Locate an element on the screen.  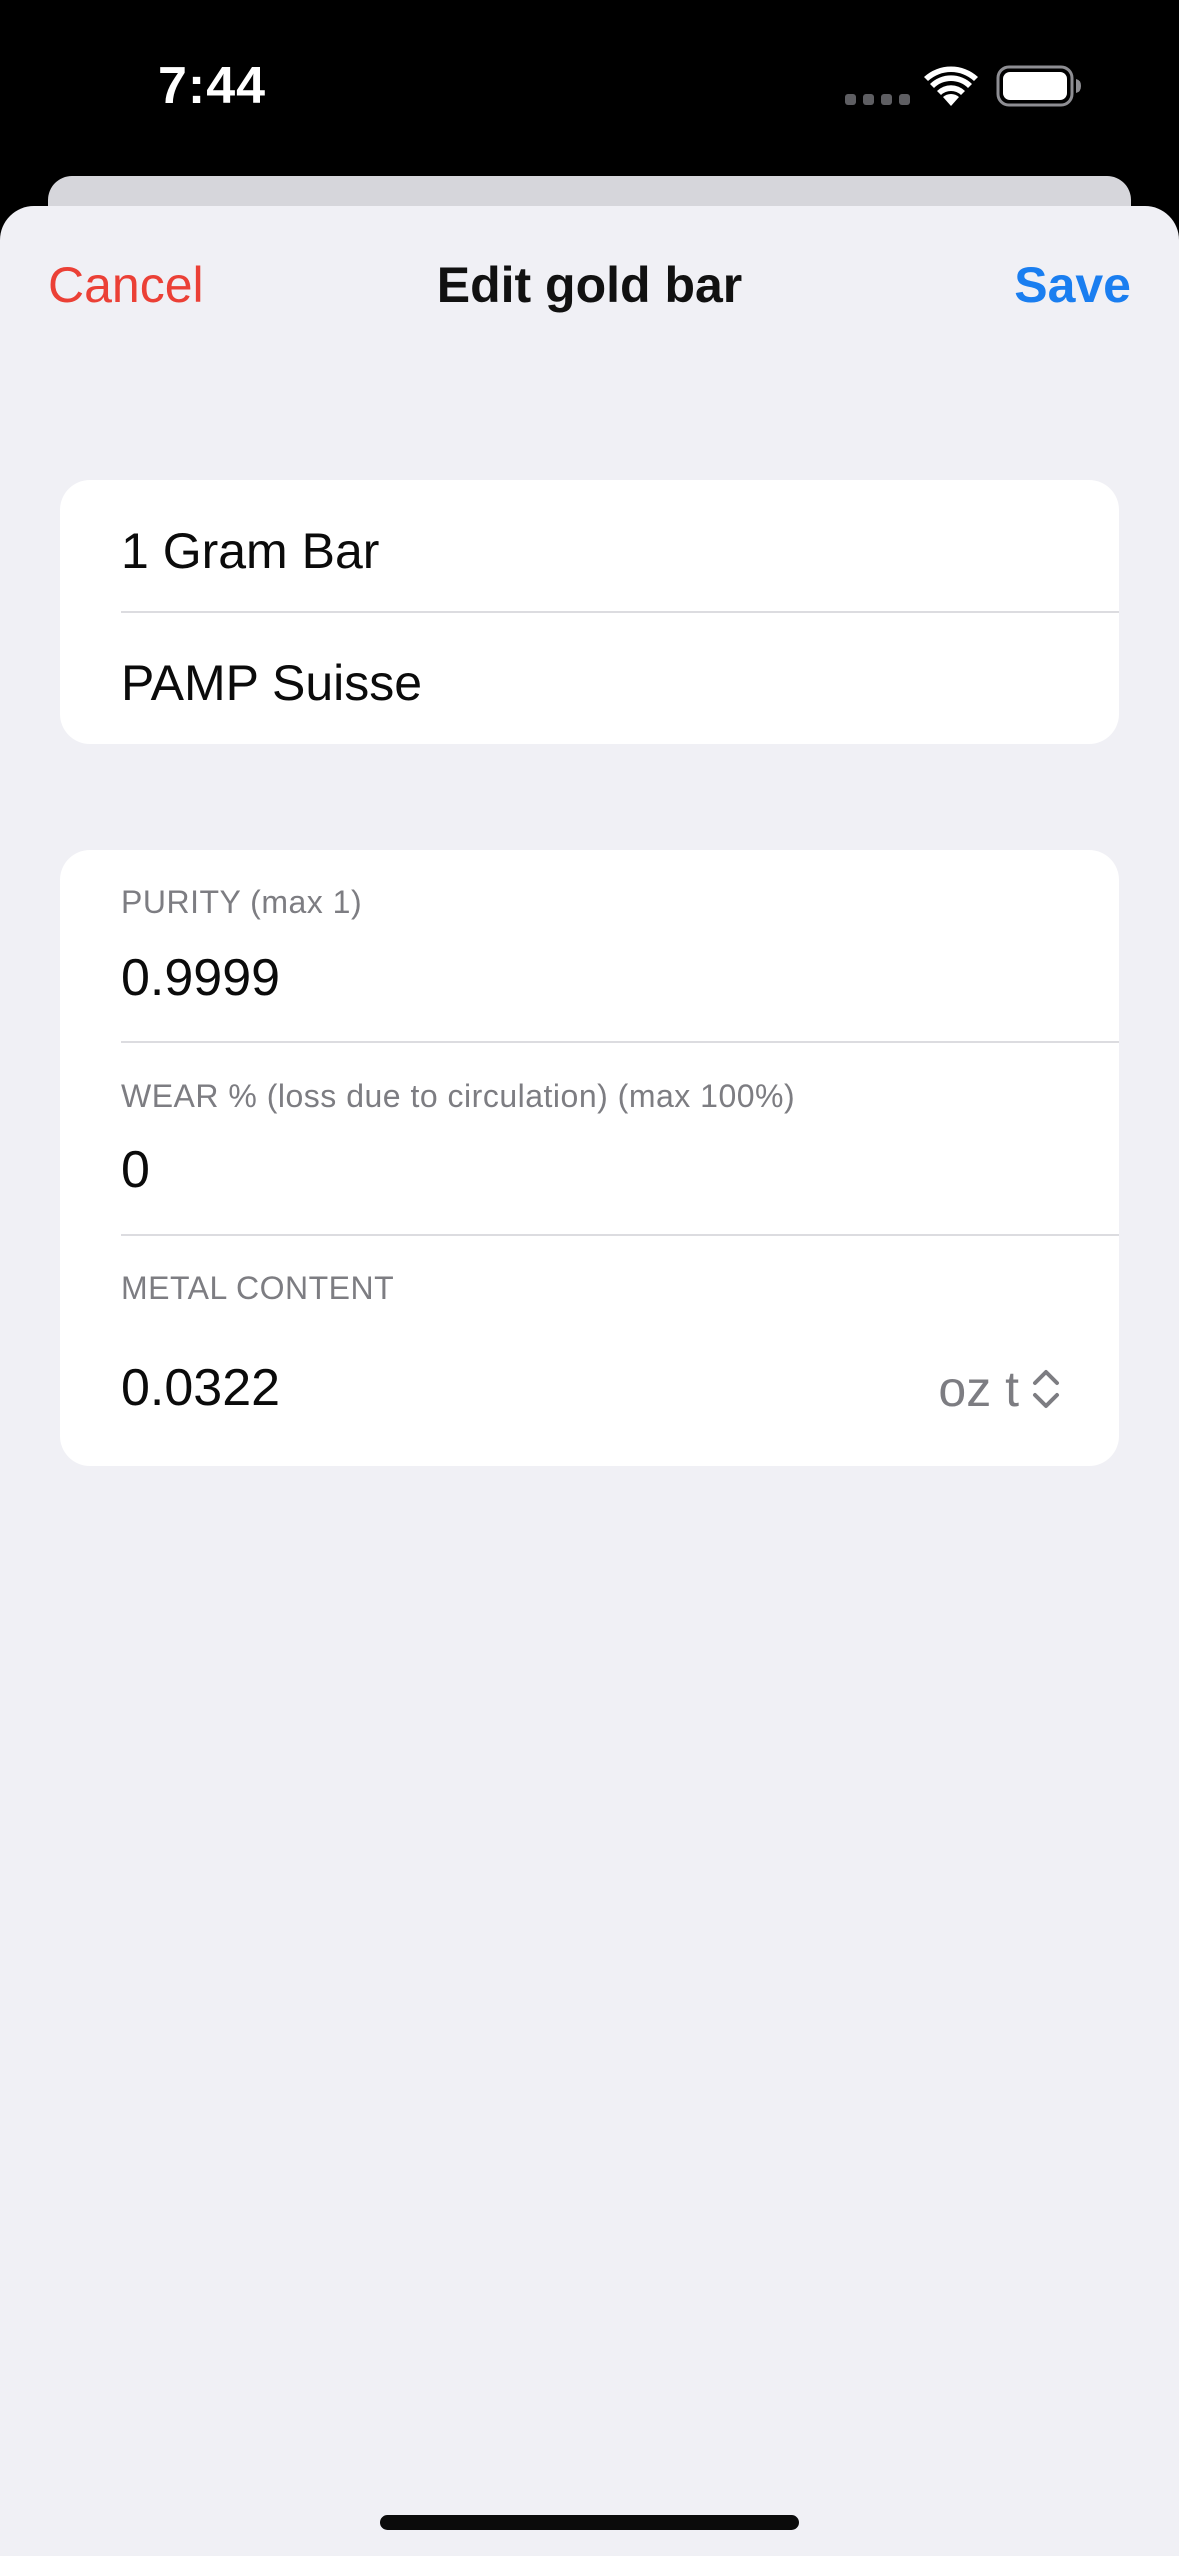
battery-icon is located at coordinates (1038, 86).